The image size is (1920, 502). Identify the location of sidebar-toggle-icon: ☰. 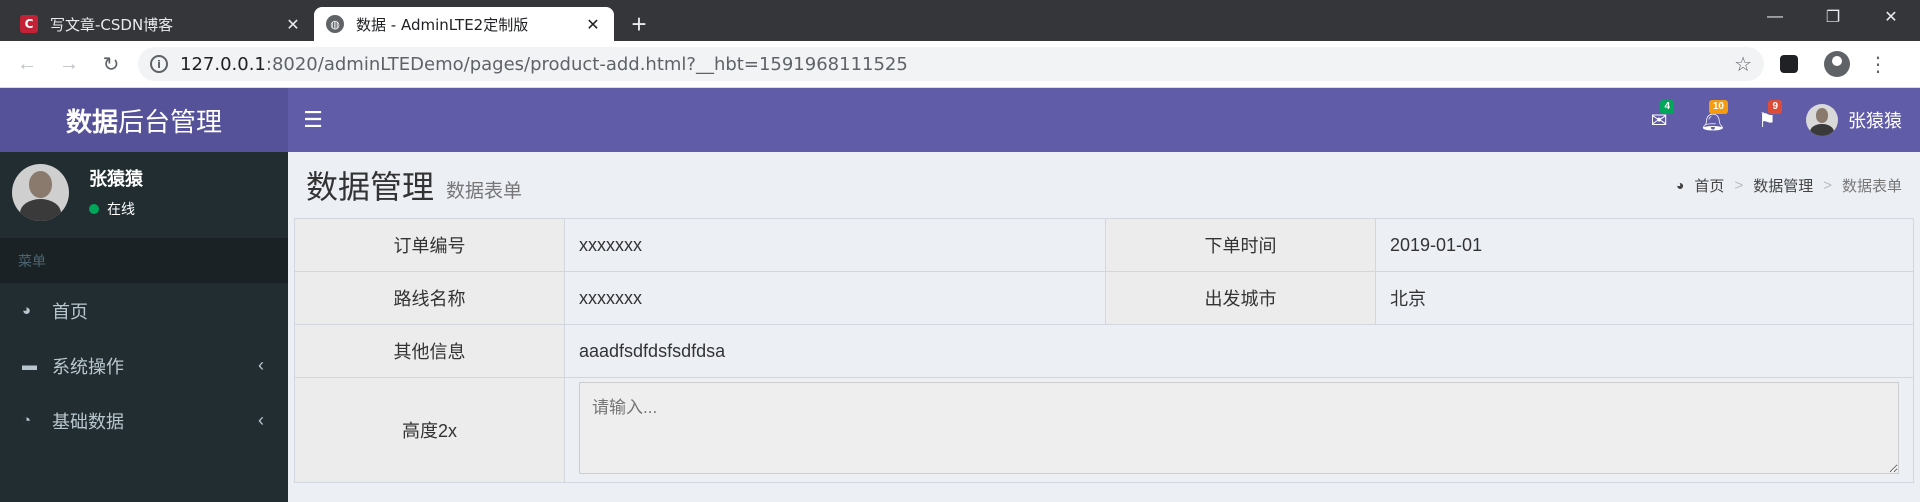
(313, 120).